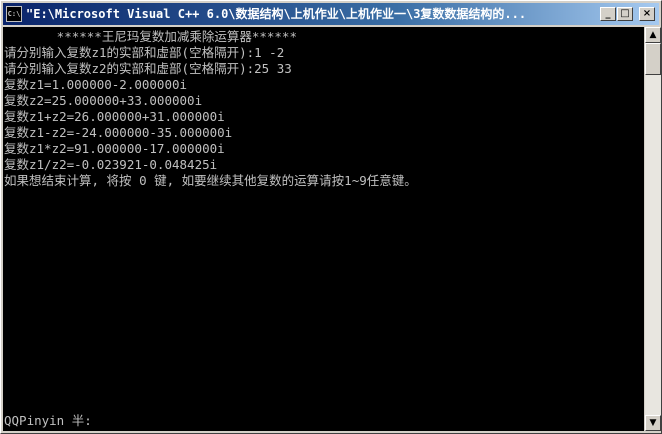  What do you see at coordinates (608, 14) in the screenshot?
I see `minimize-button: _` at bounding box center [608, 14].